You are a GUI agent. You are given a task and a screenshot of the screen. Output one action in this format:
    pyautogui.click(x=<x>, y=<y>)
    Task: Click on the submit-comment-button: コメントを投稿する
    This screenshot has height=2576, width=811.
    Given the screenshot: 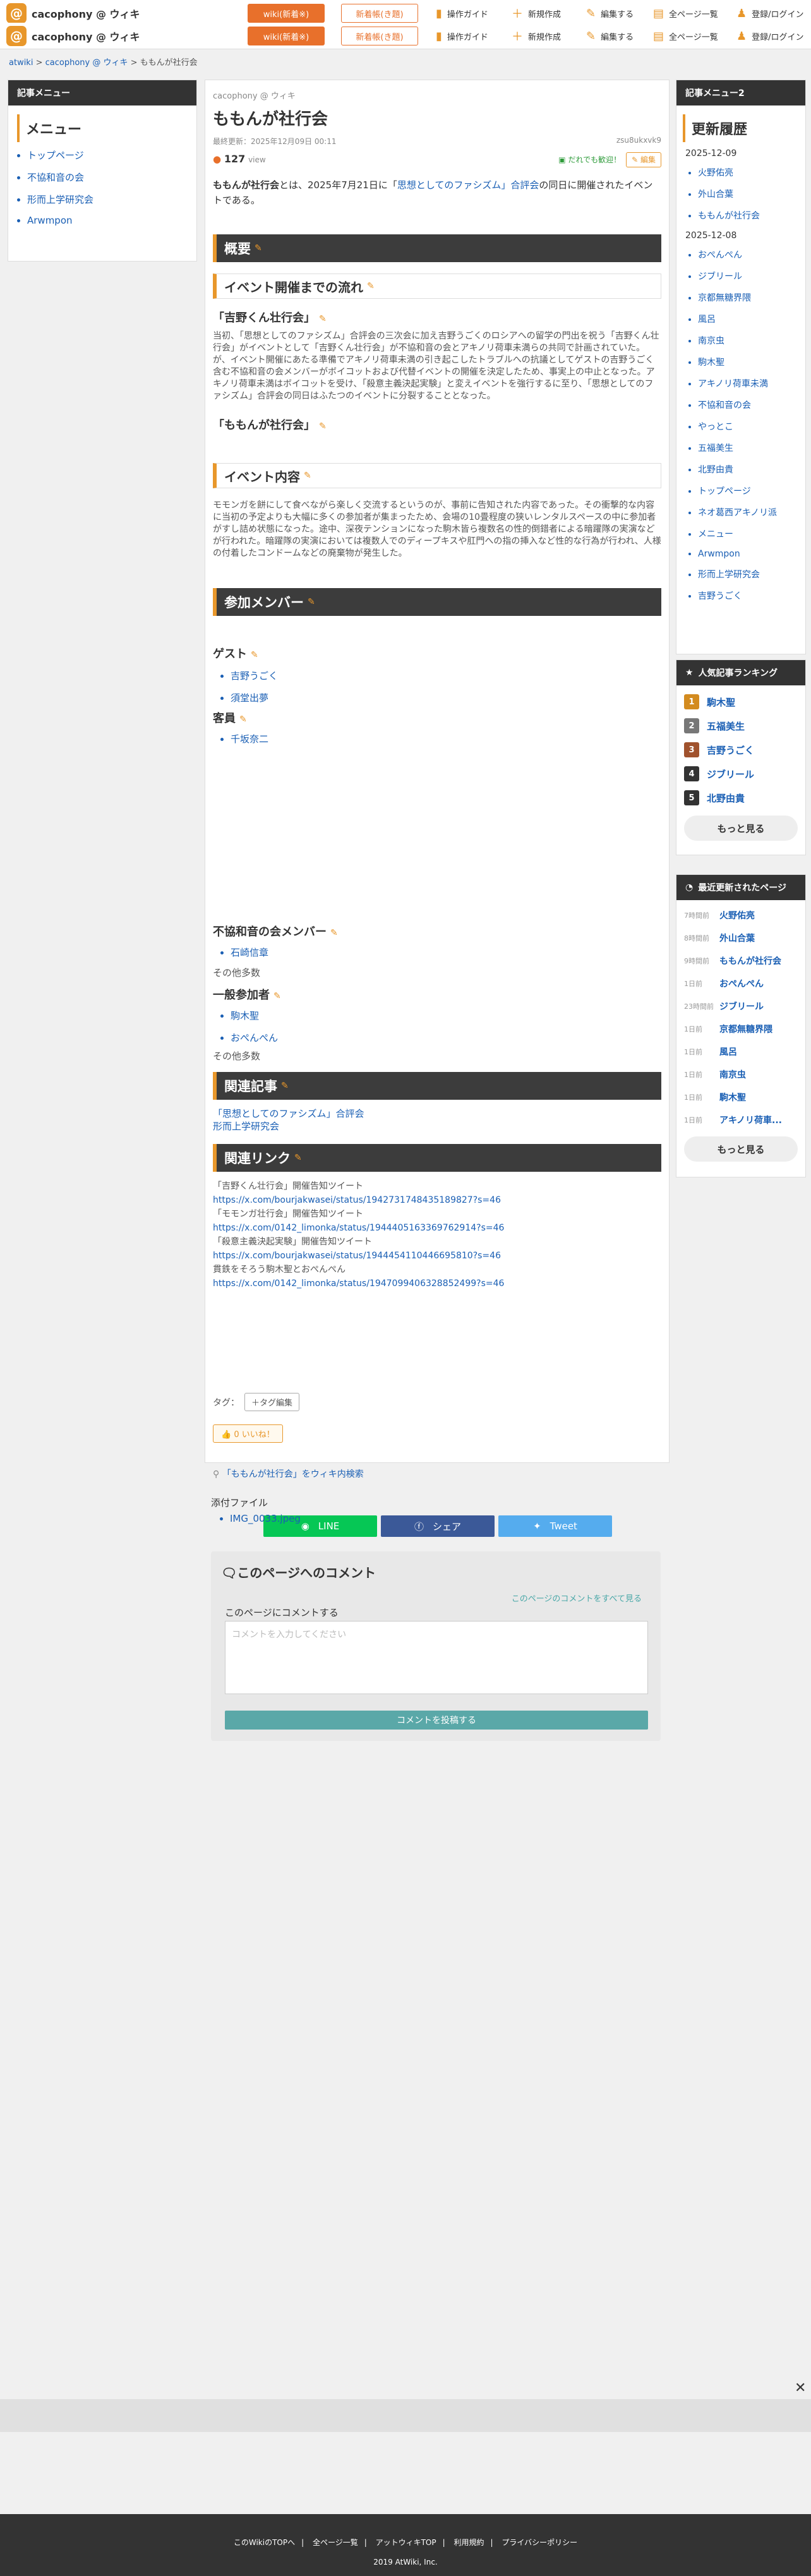 What is the action you would take?
    pyautogui.click(x=437, y=1720)
    